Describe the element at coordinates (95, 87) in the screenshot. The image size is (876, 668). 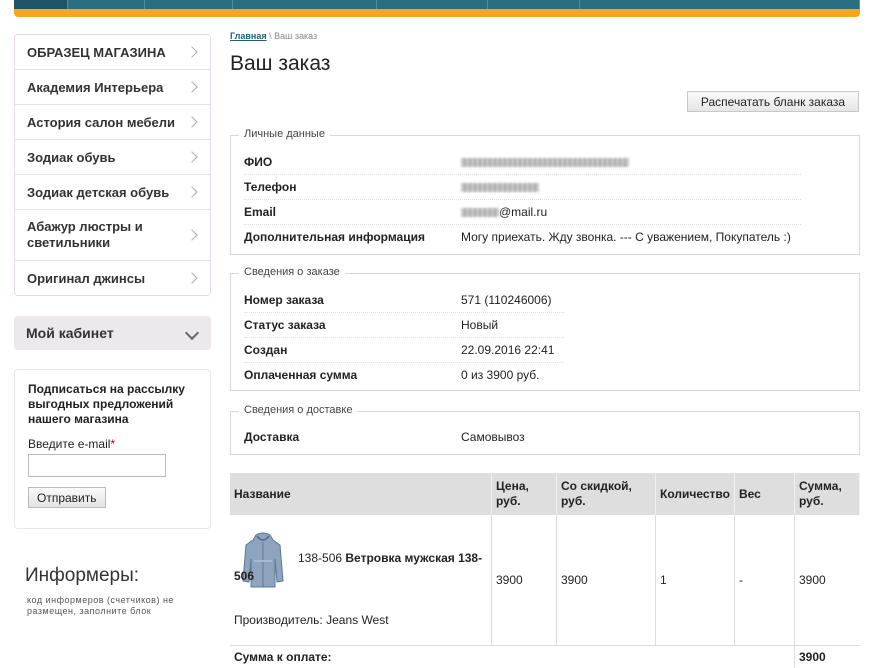
I see `category-label: Академия Интерьера` at that location.